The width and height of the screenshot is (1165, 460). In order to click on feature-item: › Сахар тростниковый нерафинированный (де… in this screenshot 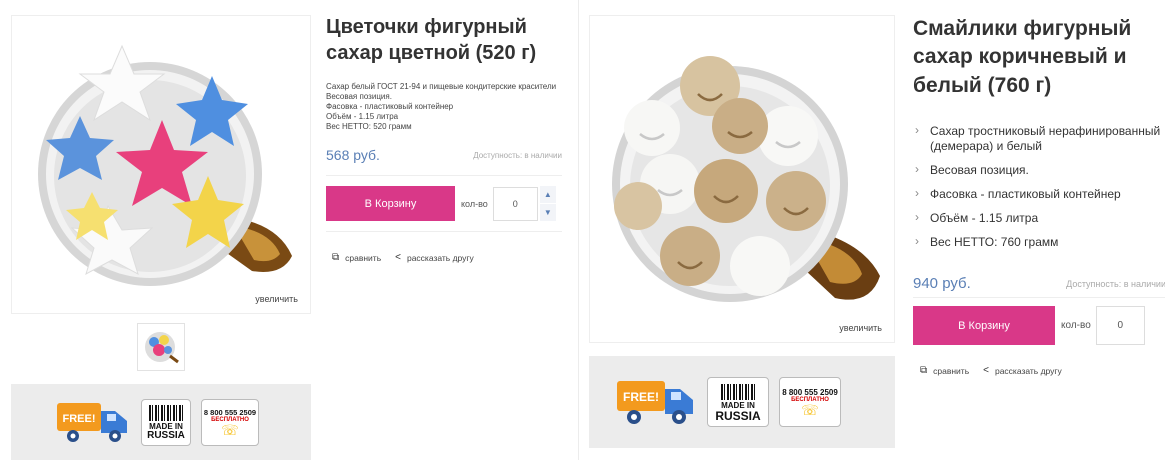, I will do `click(1038, 138)`.